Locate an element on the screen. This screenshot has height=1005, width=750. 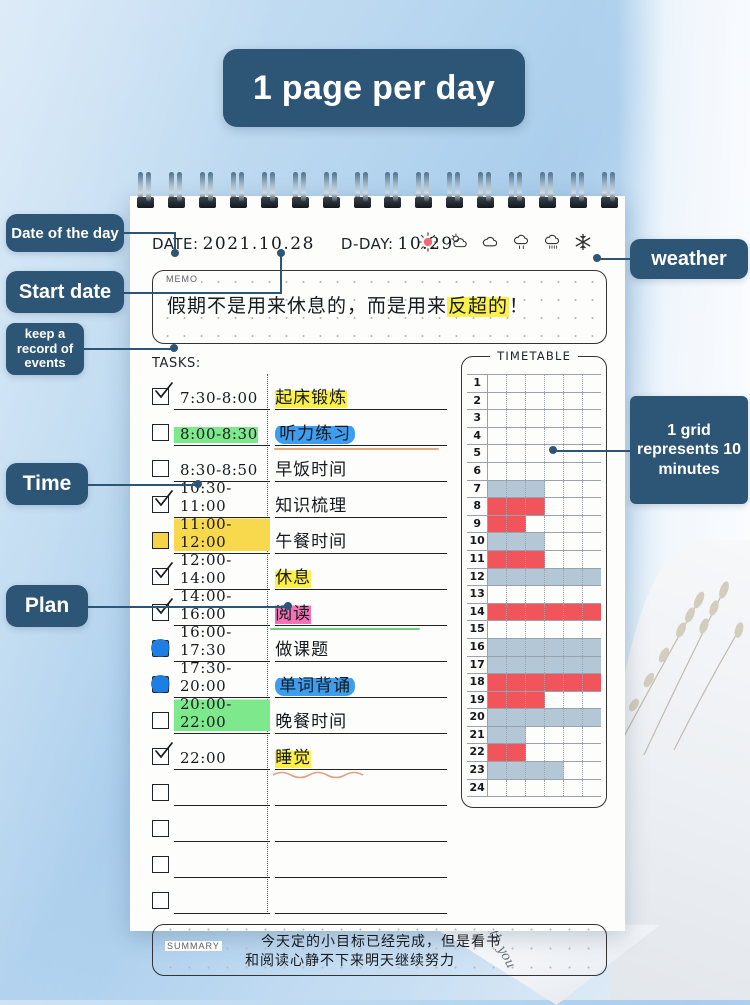
task-plan: 晚餐时间 is located at coordinates (361, 720).